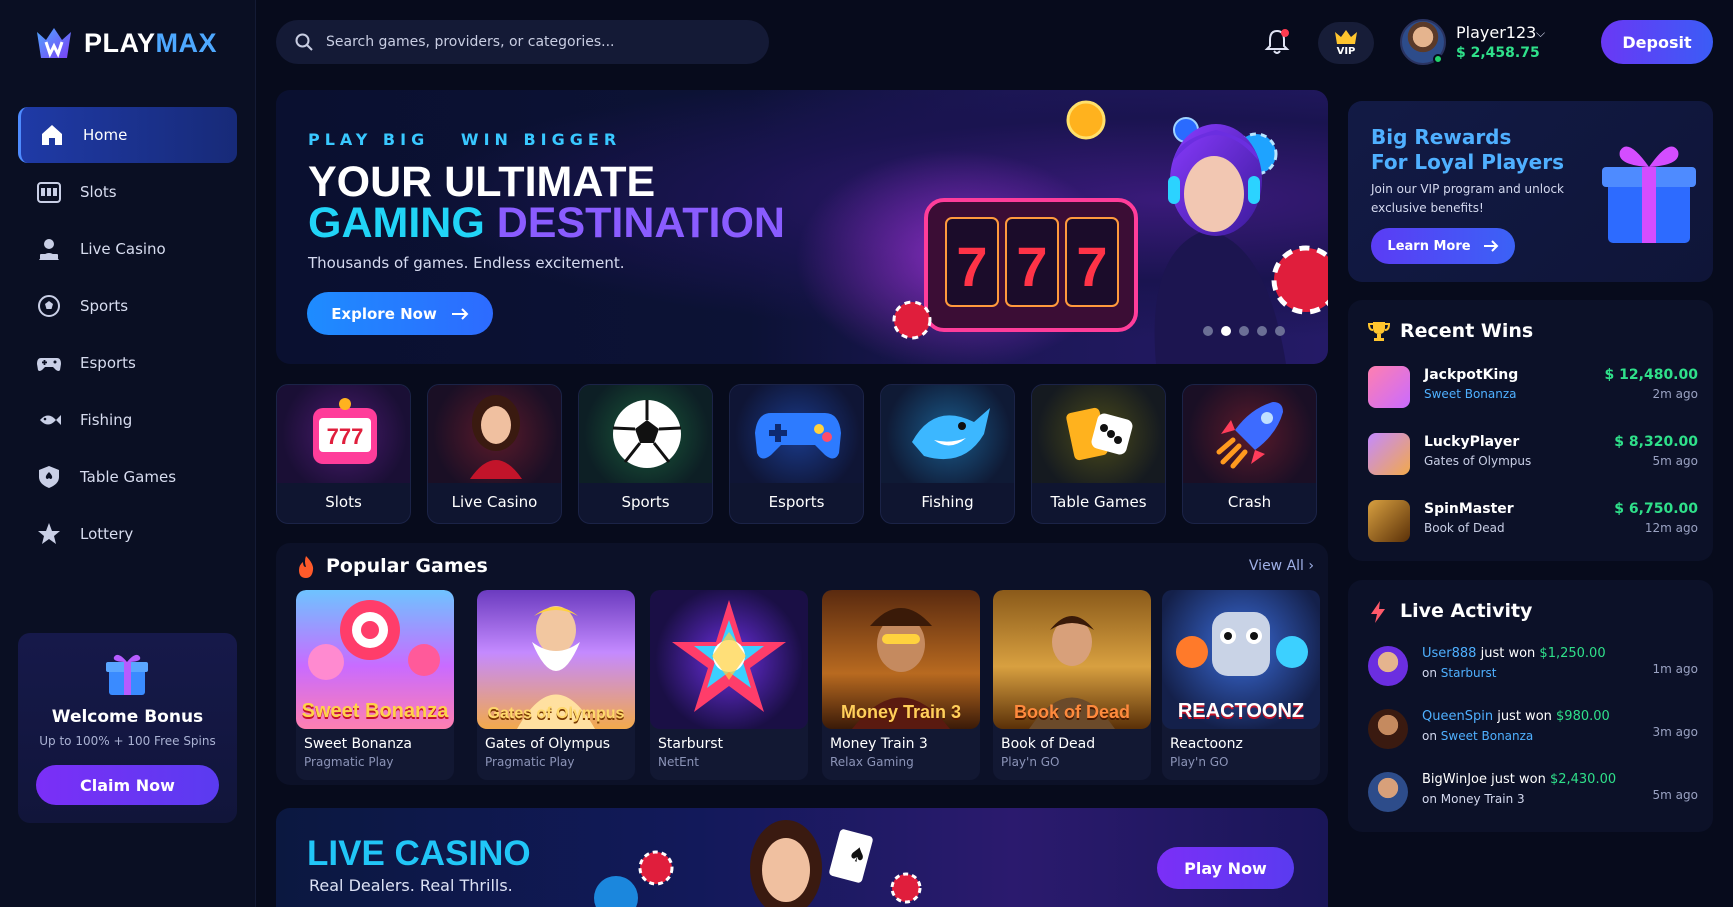 This screenshot has width=1733, height=907. I want to click on brand-max: MAX, so click(186, 42).